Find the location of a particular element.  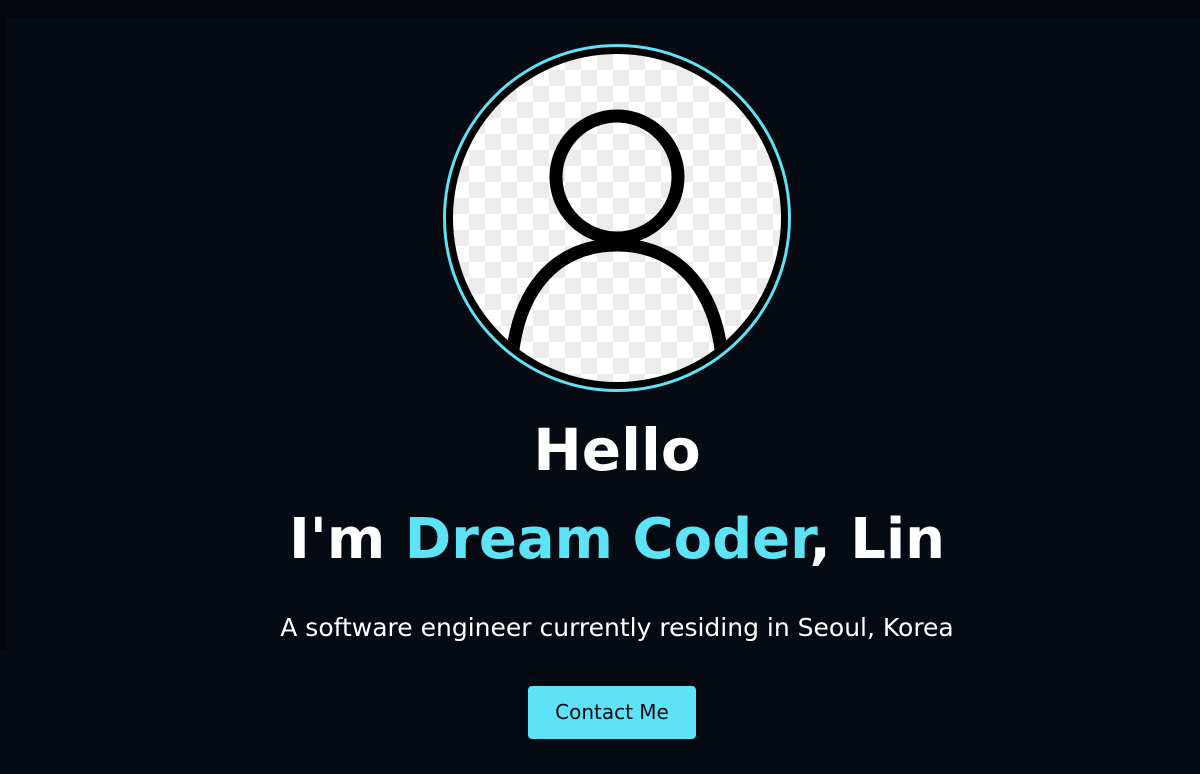

greeting-title: Hello is located at coordinates (600, 450).